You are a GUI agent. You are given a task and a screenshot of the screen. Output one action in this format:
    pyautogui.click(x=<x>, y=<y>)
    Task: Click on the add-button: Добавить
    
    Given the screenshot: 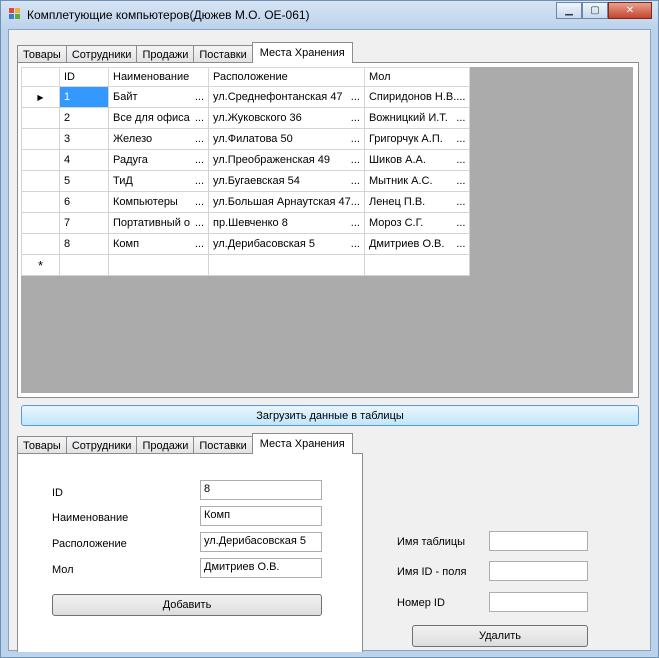 What is the action you would take?
    pyautogui.click(x=187, y=605)
    